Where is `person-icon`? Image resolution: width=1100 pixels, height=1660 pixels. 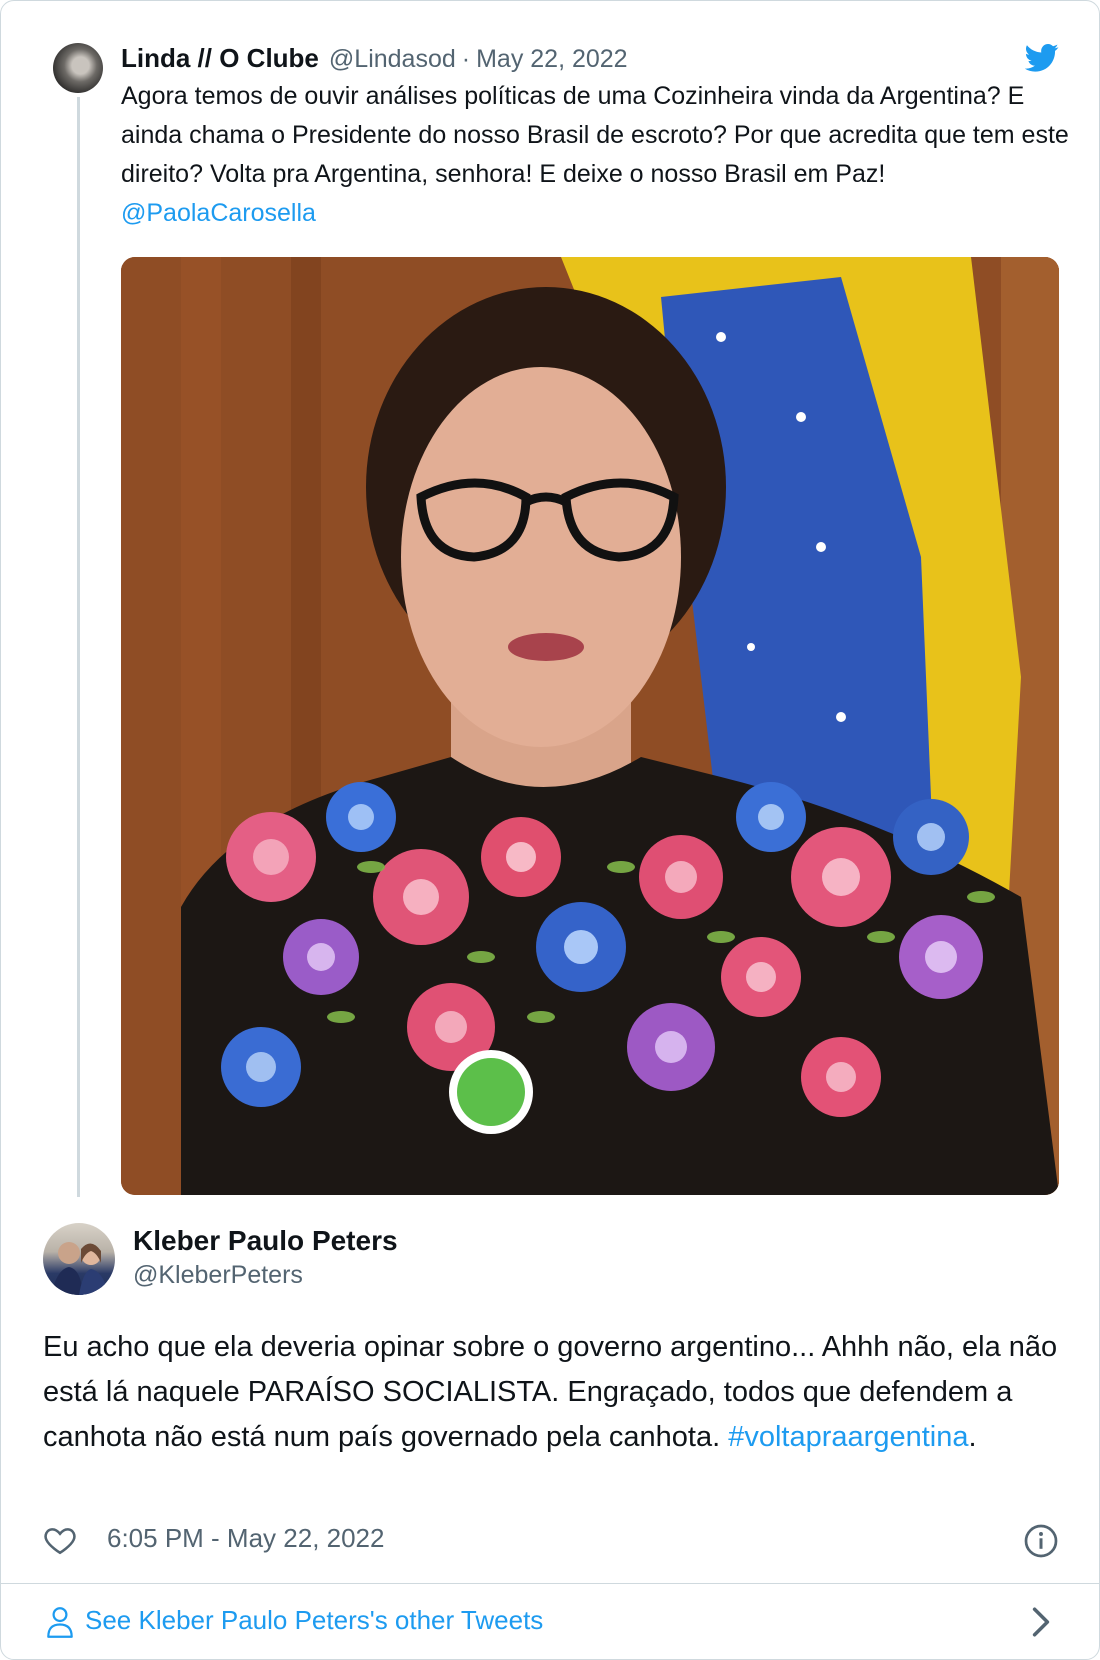
person-icon is located at coordinates (60, 1622).